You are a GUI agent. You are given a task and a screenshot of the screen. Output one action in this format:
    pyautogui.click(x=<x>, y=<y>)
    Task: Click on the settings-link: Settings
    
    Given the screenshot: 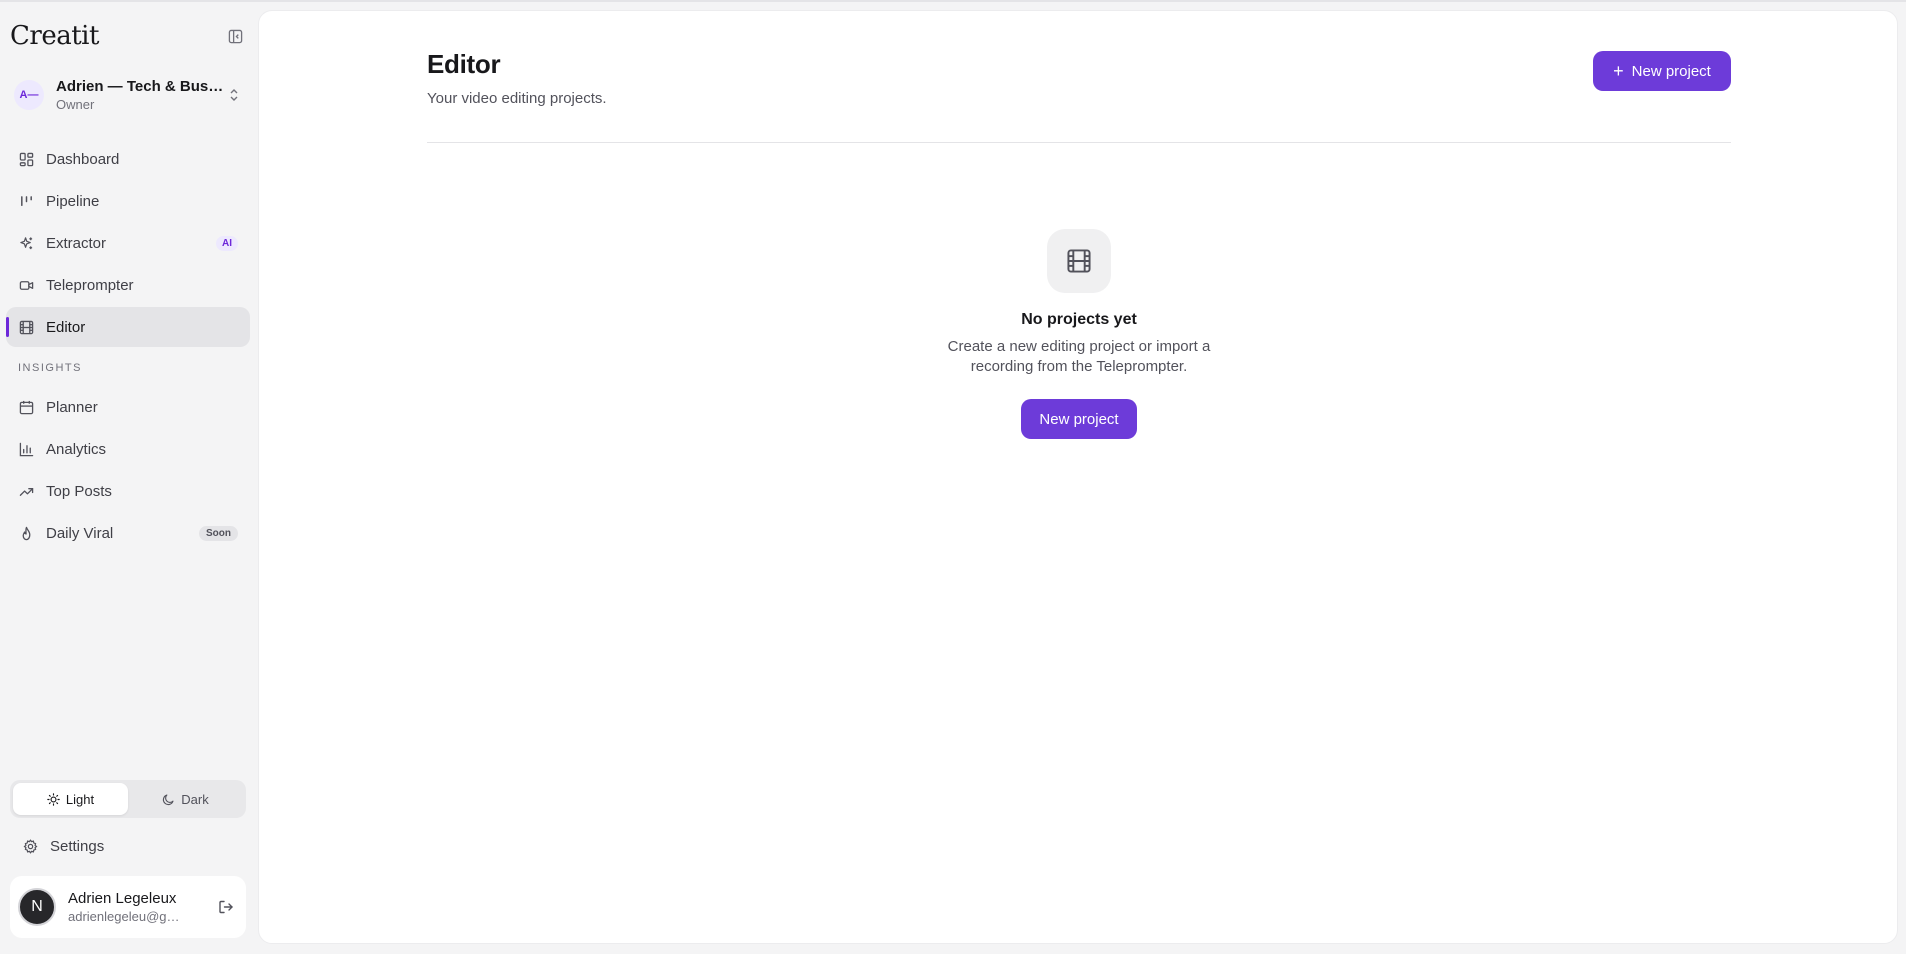 What is the action you would take?
    pyautogui.click(x=129, y=846)
    